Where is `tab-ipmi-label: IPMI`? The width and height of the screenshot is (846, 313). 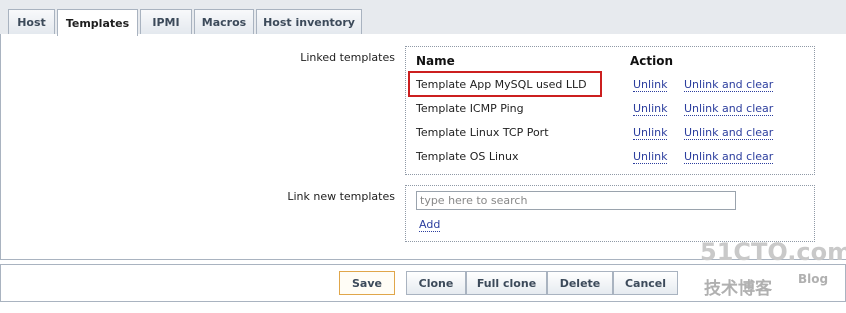
tab-ipmi-label: IPMI is located at coordinates (166, 22).